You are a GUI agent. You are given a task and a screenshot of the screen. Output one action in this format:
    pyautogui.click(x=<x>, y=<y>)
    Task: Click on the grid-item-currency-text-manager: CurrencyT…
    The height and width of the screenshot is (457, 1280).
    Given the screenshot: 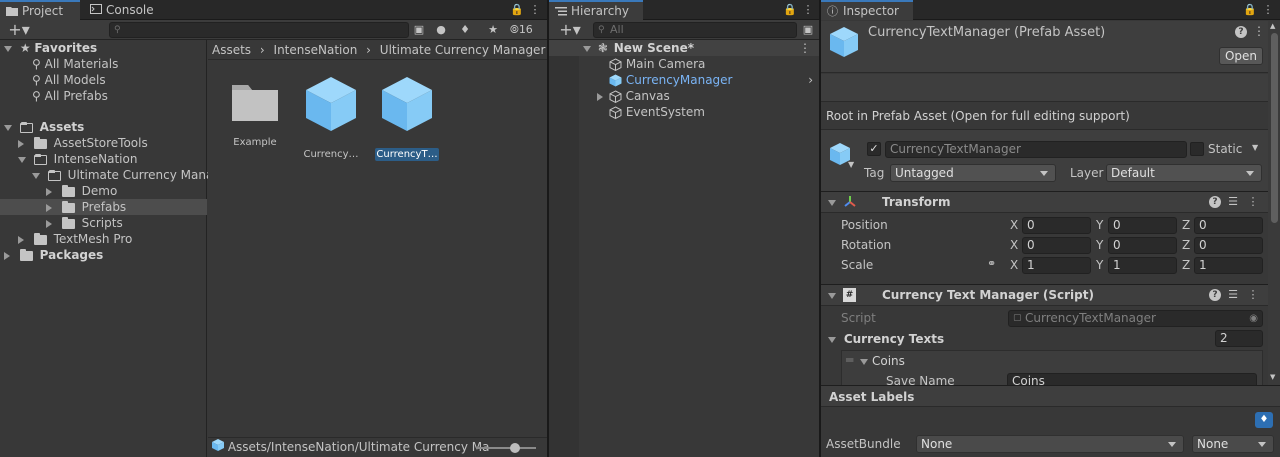 What is the action you would take?
    pyautogui.click(x=407, y=117)
    